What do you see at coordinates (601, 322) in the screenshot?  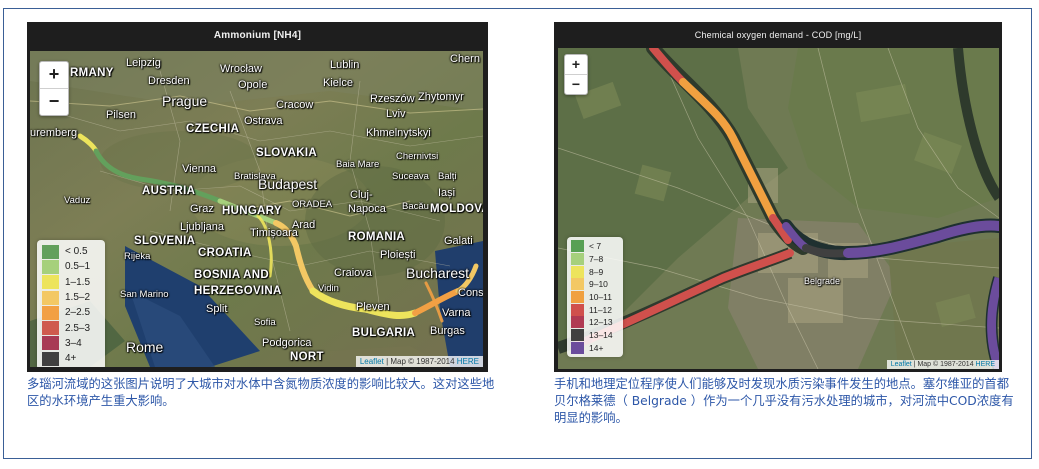 I see `legend-label: 12–13` at bounding box center [601, 322].